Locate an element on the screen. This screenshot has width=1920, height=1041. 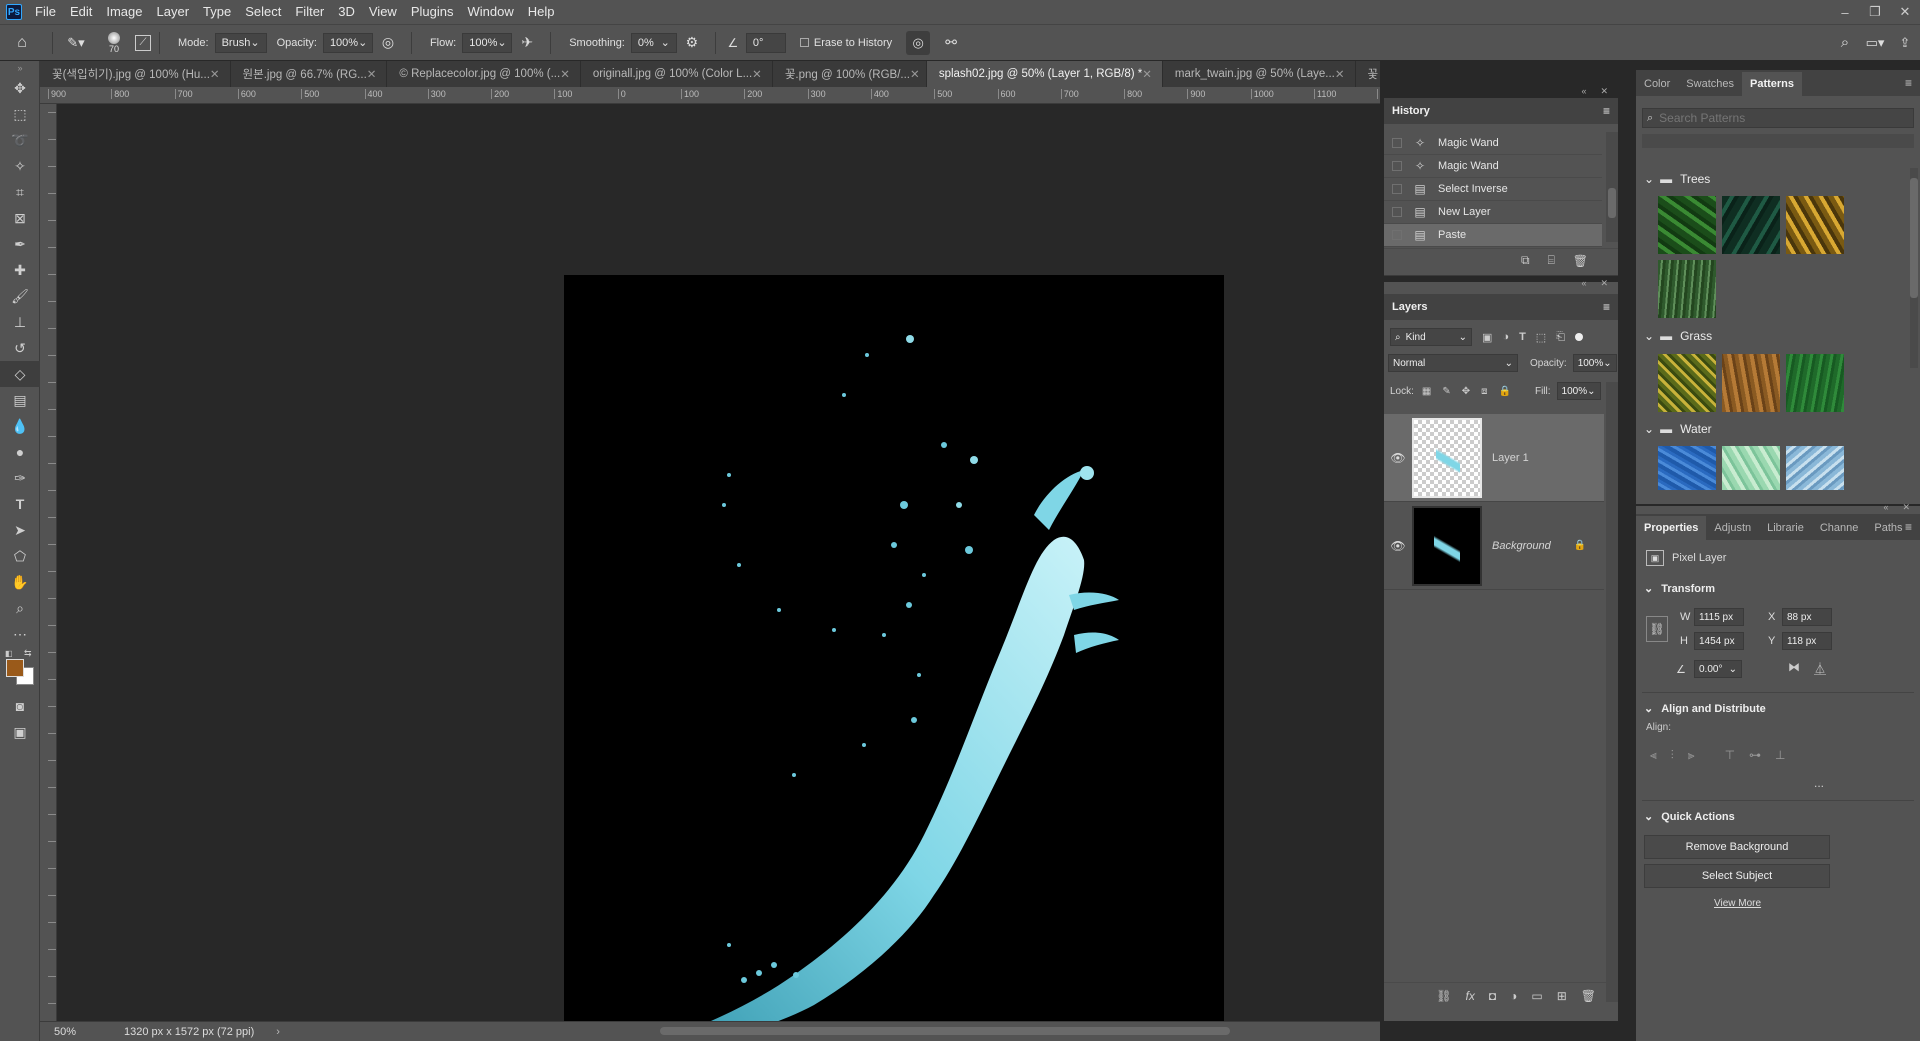
airbrush-icon: ✈ is located at coordinates (527, 42).